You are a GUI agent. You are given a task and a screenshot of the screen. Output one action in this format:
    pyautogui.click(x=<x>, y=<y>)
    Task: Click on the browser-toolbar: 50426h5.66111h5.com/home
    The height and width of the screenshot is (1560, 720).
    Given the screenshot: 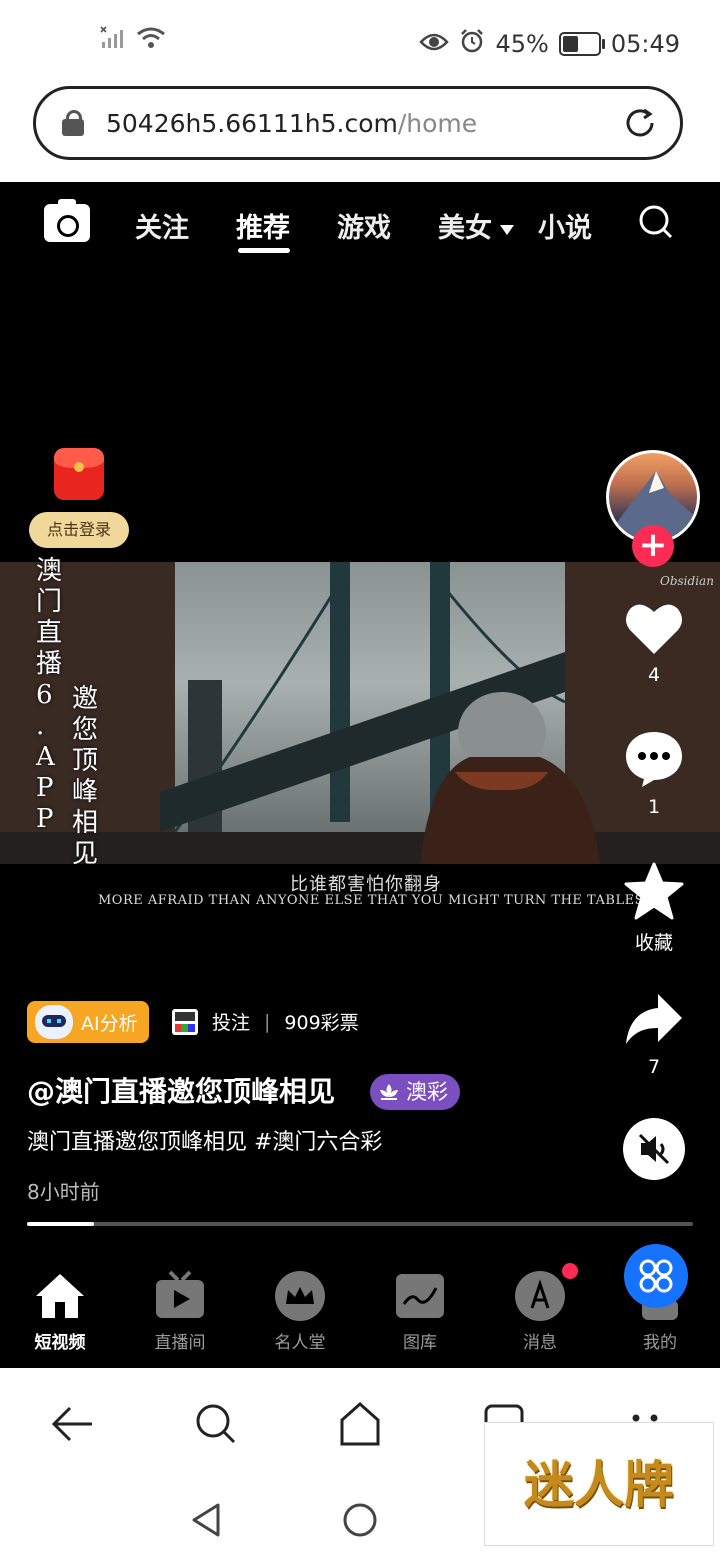 What is the action you would take?
    pyautogui.click(x=360, y=132)
    